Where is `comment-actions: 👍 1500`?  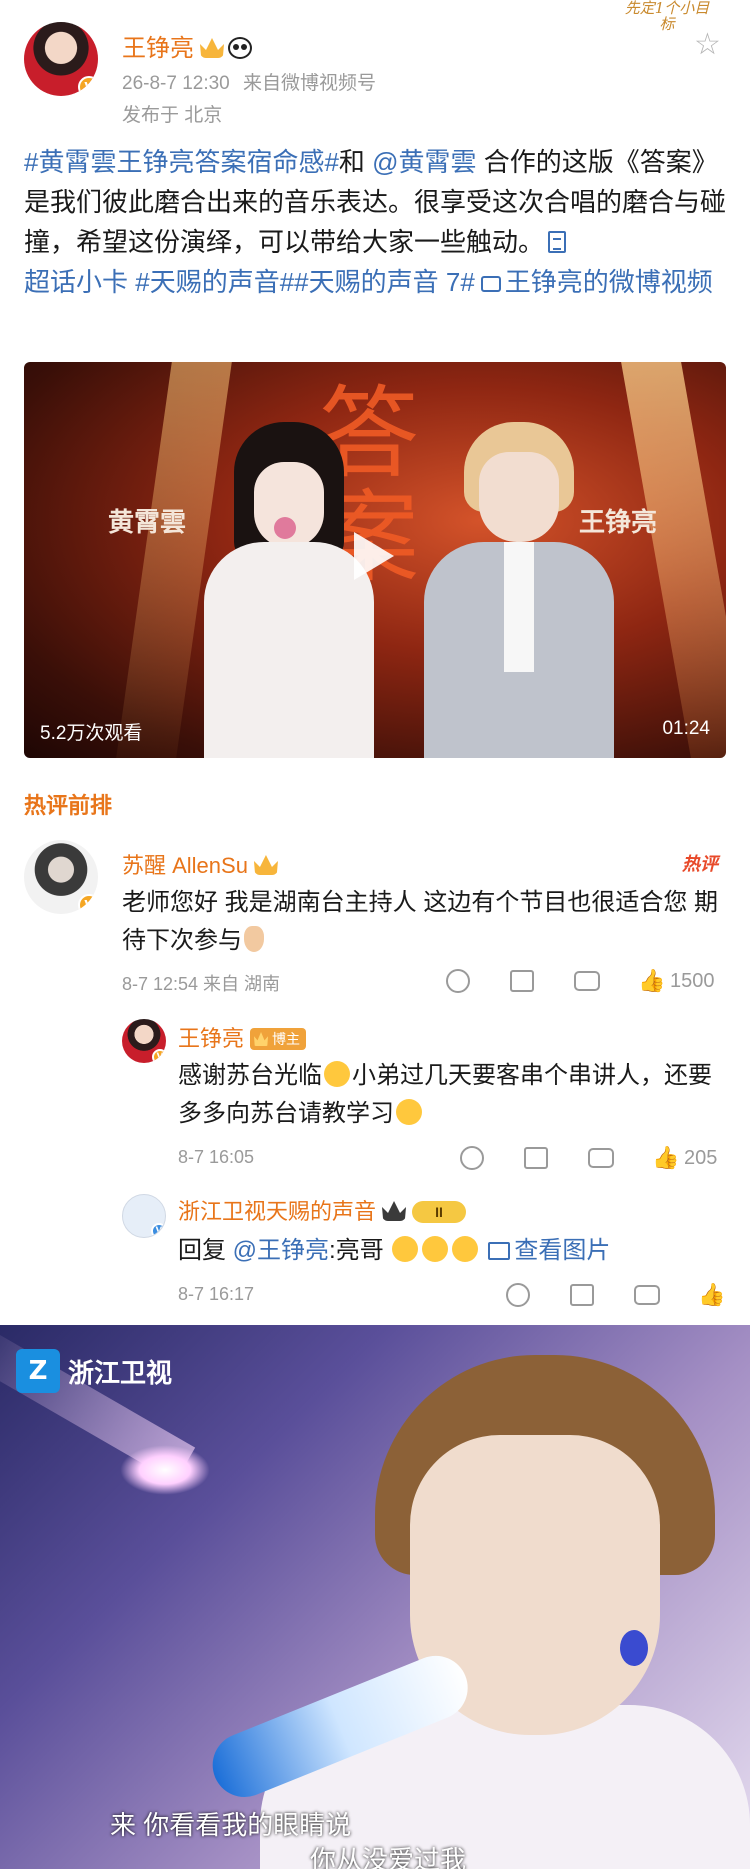
comment-actions: 👍 1500 is located at coordinates (580, 981).